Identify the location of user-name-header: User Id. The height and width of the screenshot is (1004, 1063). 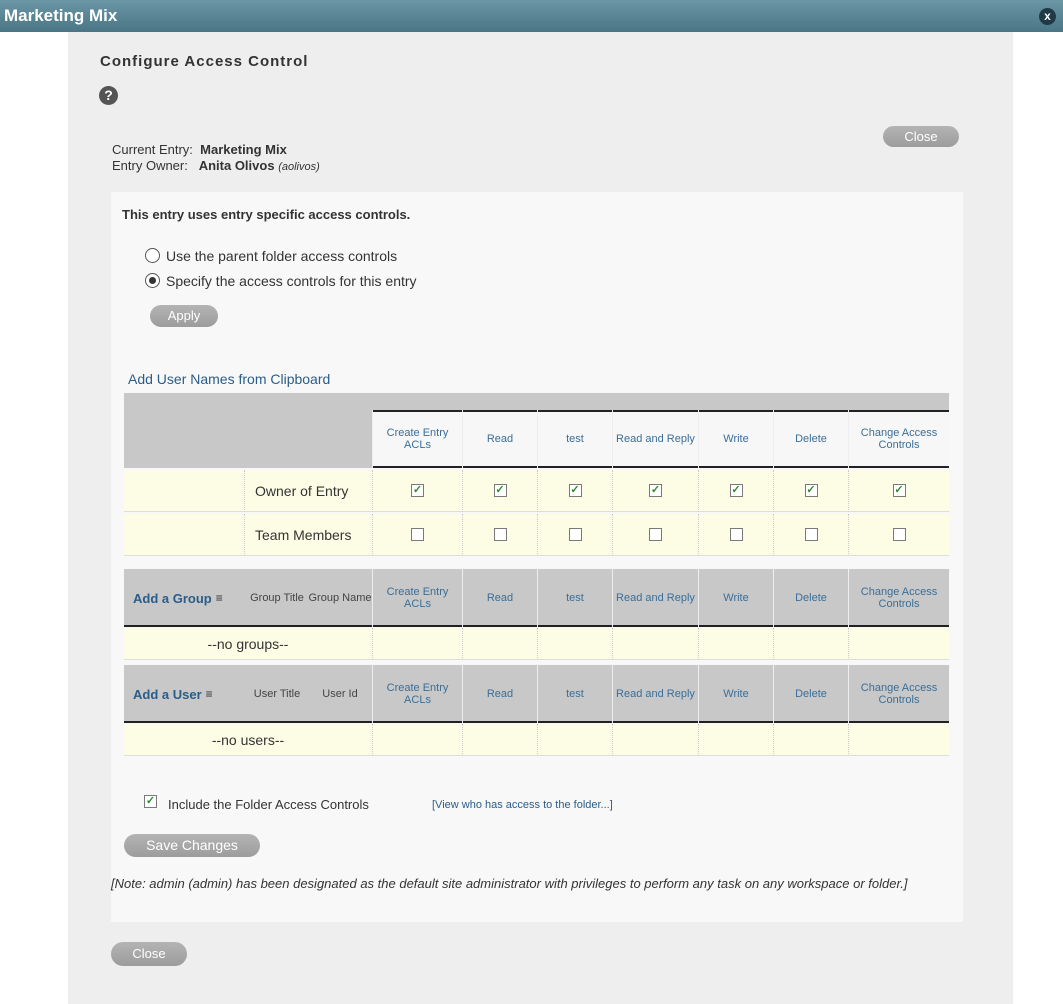
(340, 694).